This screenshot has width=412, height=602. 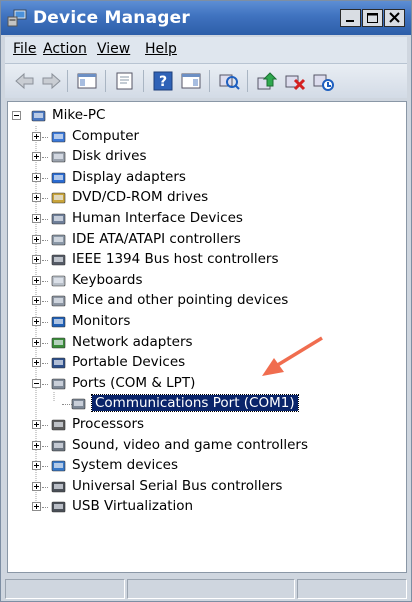 What do you see at coordinates (207, 116) in the screenshot?
I see `tree-root-mike-pc: Mike-PC` at bounding box center [207, 116].